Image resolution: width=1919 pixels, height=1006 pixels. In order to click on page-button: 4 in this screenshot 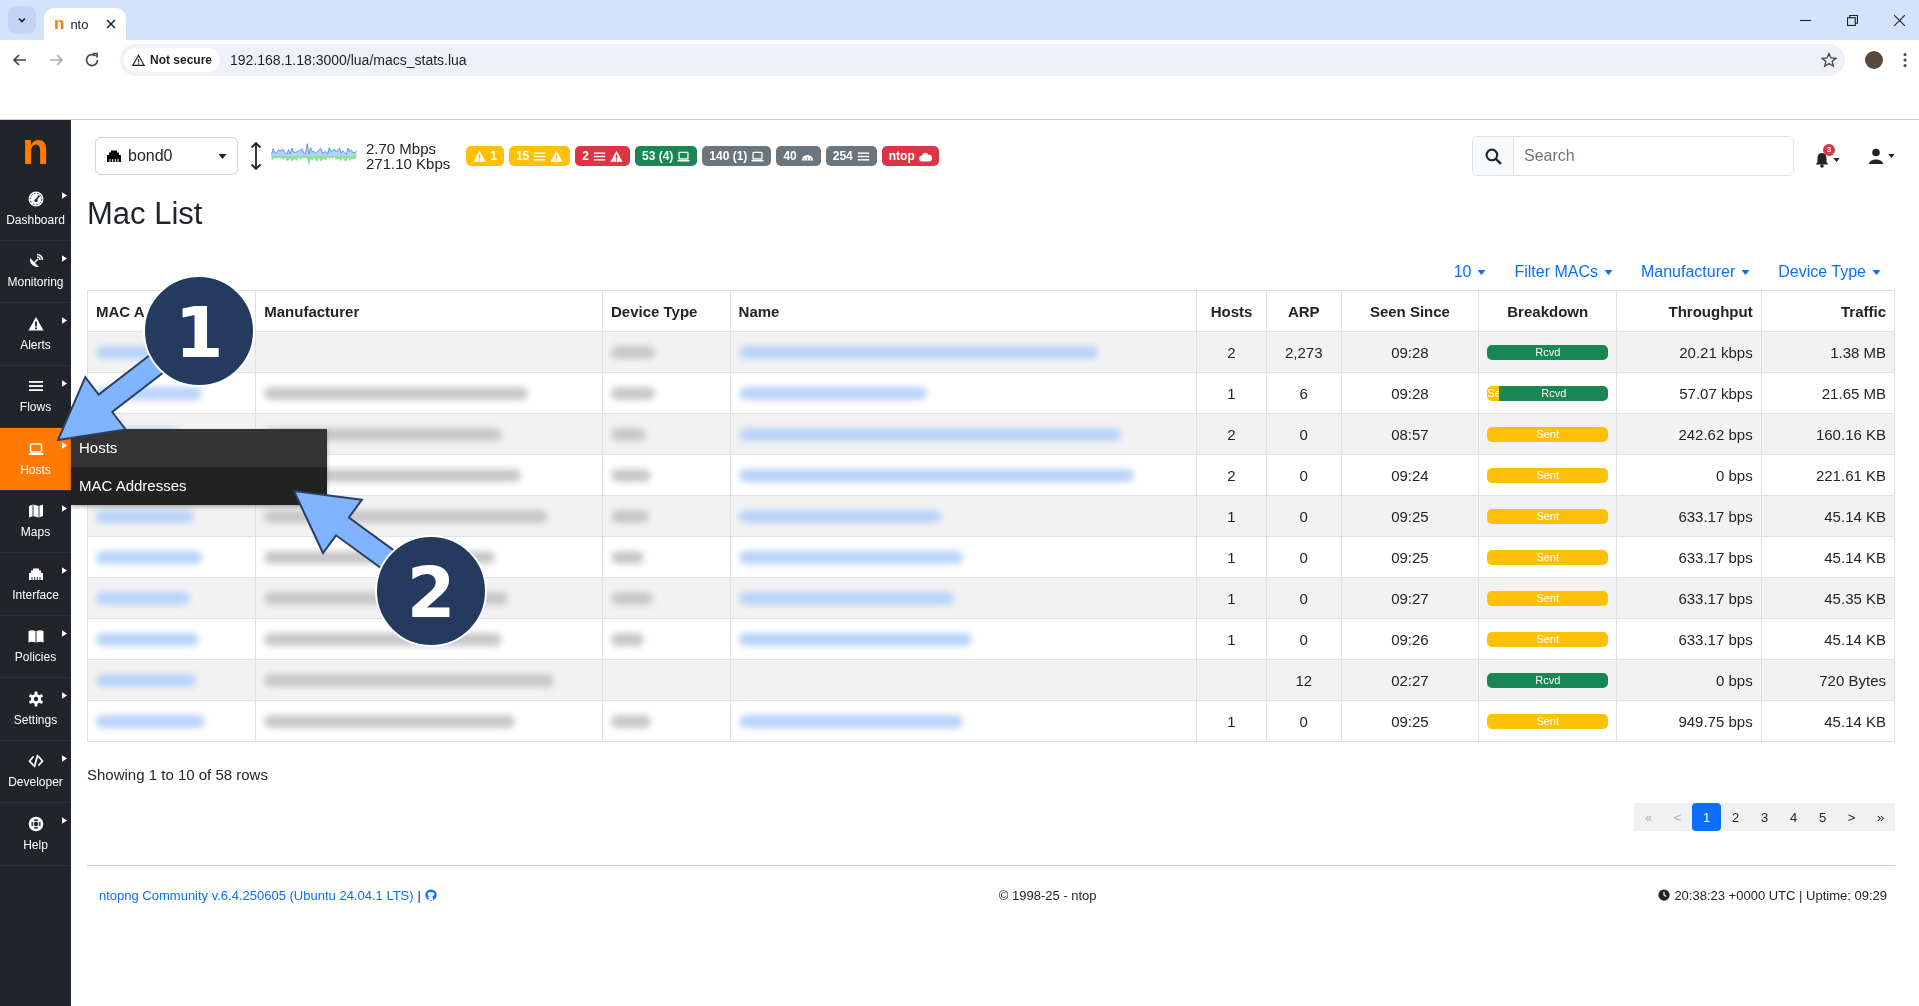, I will do `click(1793, 817)`.